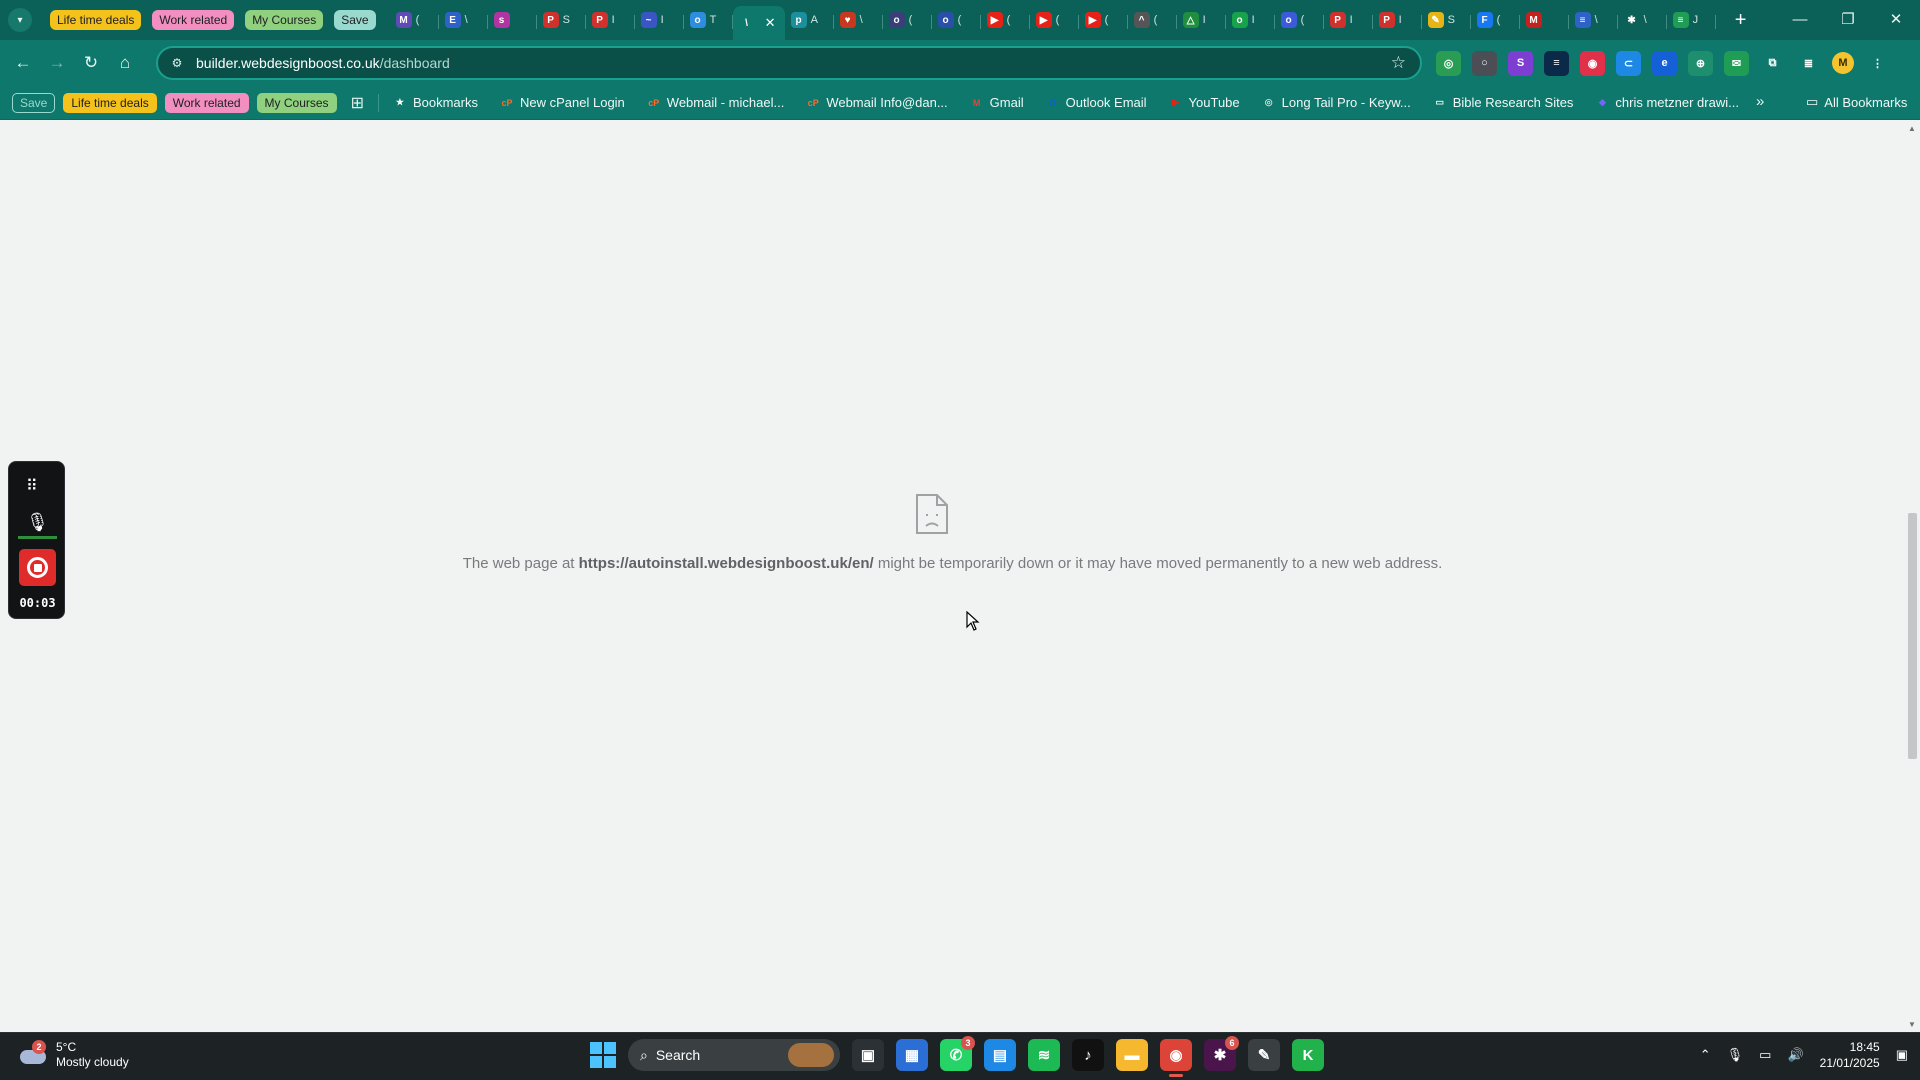 The image size is (1920, 1080). Describe the element at coordinates (34, 102) in the screenshot. I see `bookmark-group-chip: Save` at that location.